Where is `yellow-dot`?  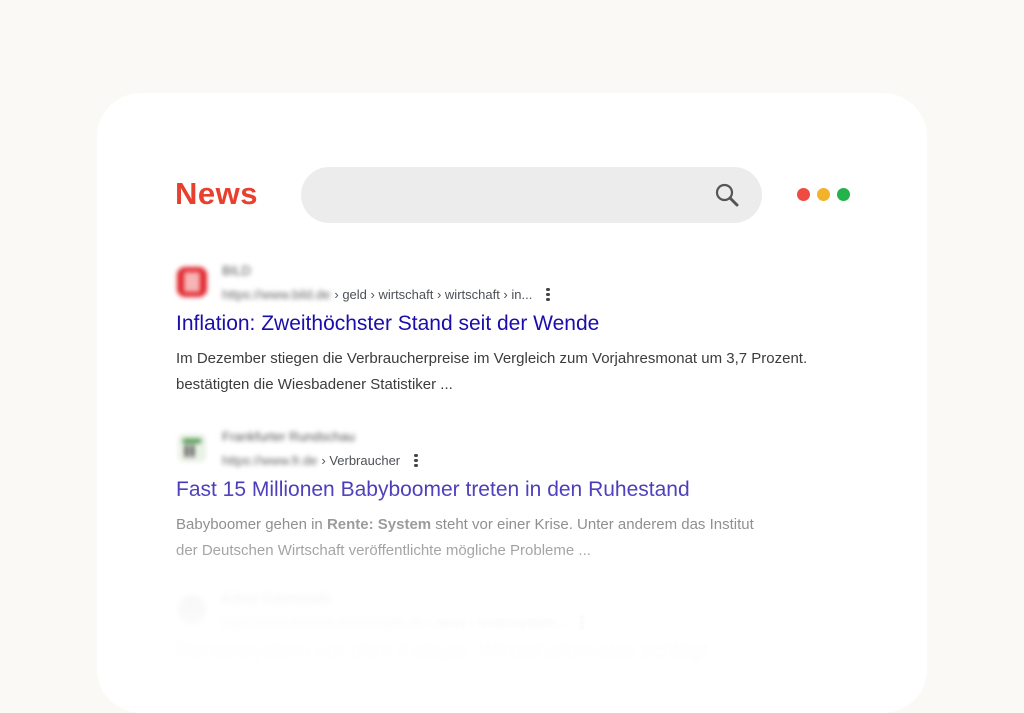
yellow-dot is located at coordinates (823, 194).